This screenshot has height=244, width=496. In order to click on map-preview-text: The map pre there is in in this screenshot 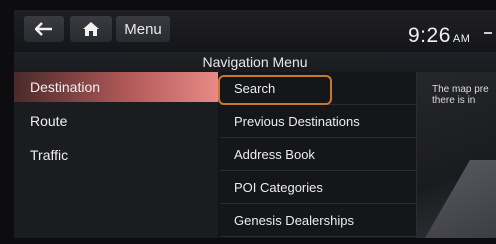, I will do `click(464, 95)`.